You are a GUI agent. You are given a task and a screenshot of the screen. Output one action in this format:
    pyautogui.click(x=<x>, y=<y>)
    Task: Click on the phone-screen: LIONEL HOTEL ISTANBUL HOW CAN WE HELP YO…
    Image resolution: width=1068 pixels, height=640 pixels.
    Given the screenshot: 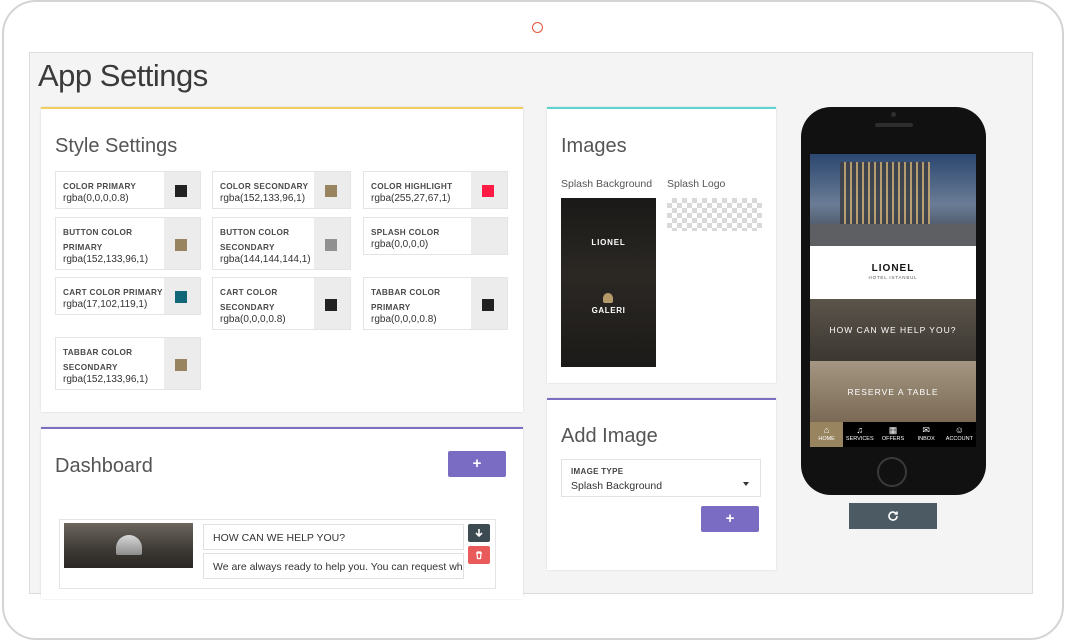 What is the action you would take?
    pyautogui.click(x=893, y=300)
    